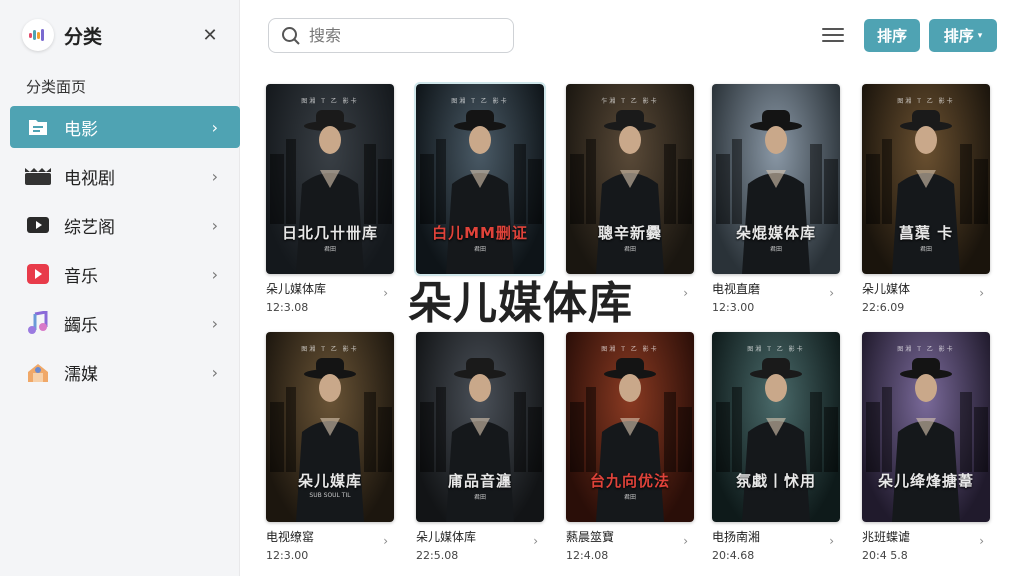  I want to click on media-card: 庯品音瀍 君田 朵儿媒体库 22:5.08 ›, so click(480, 450).